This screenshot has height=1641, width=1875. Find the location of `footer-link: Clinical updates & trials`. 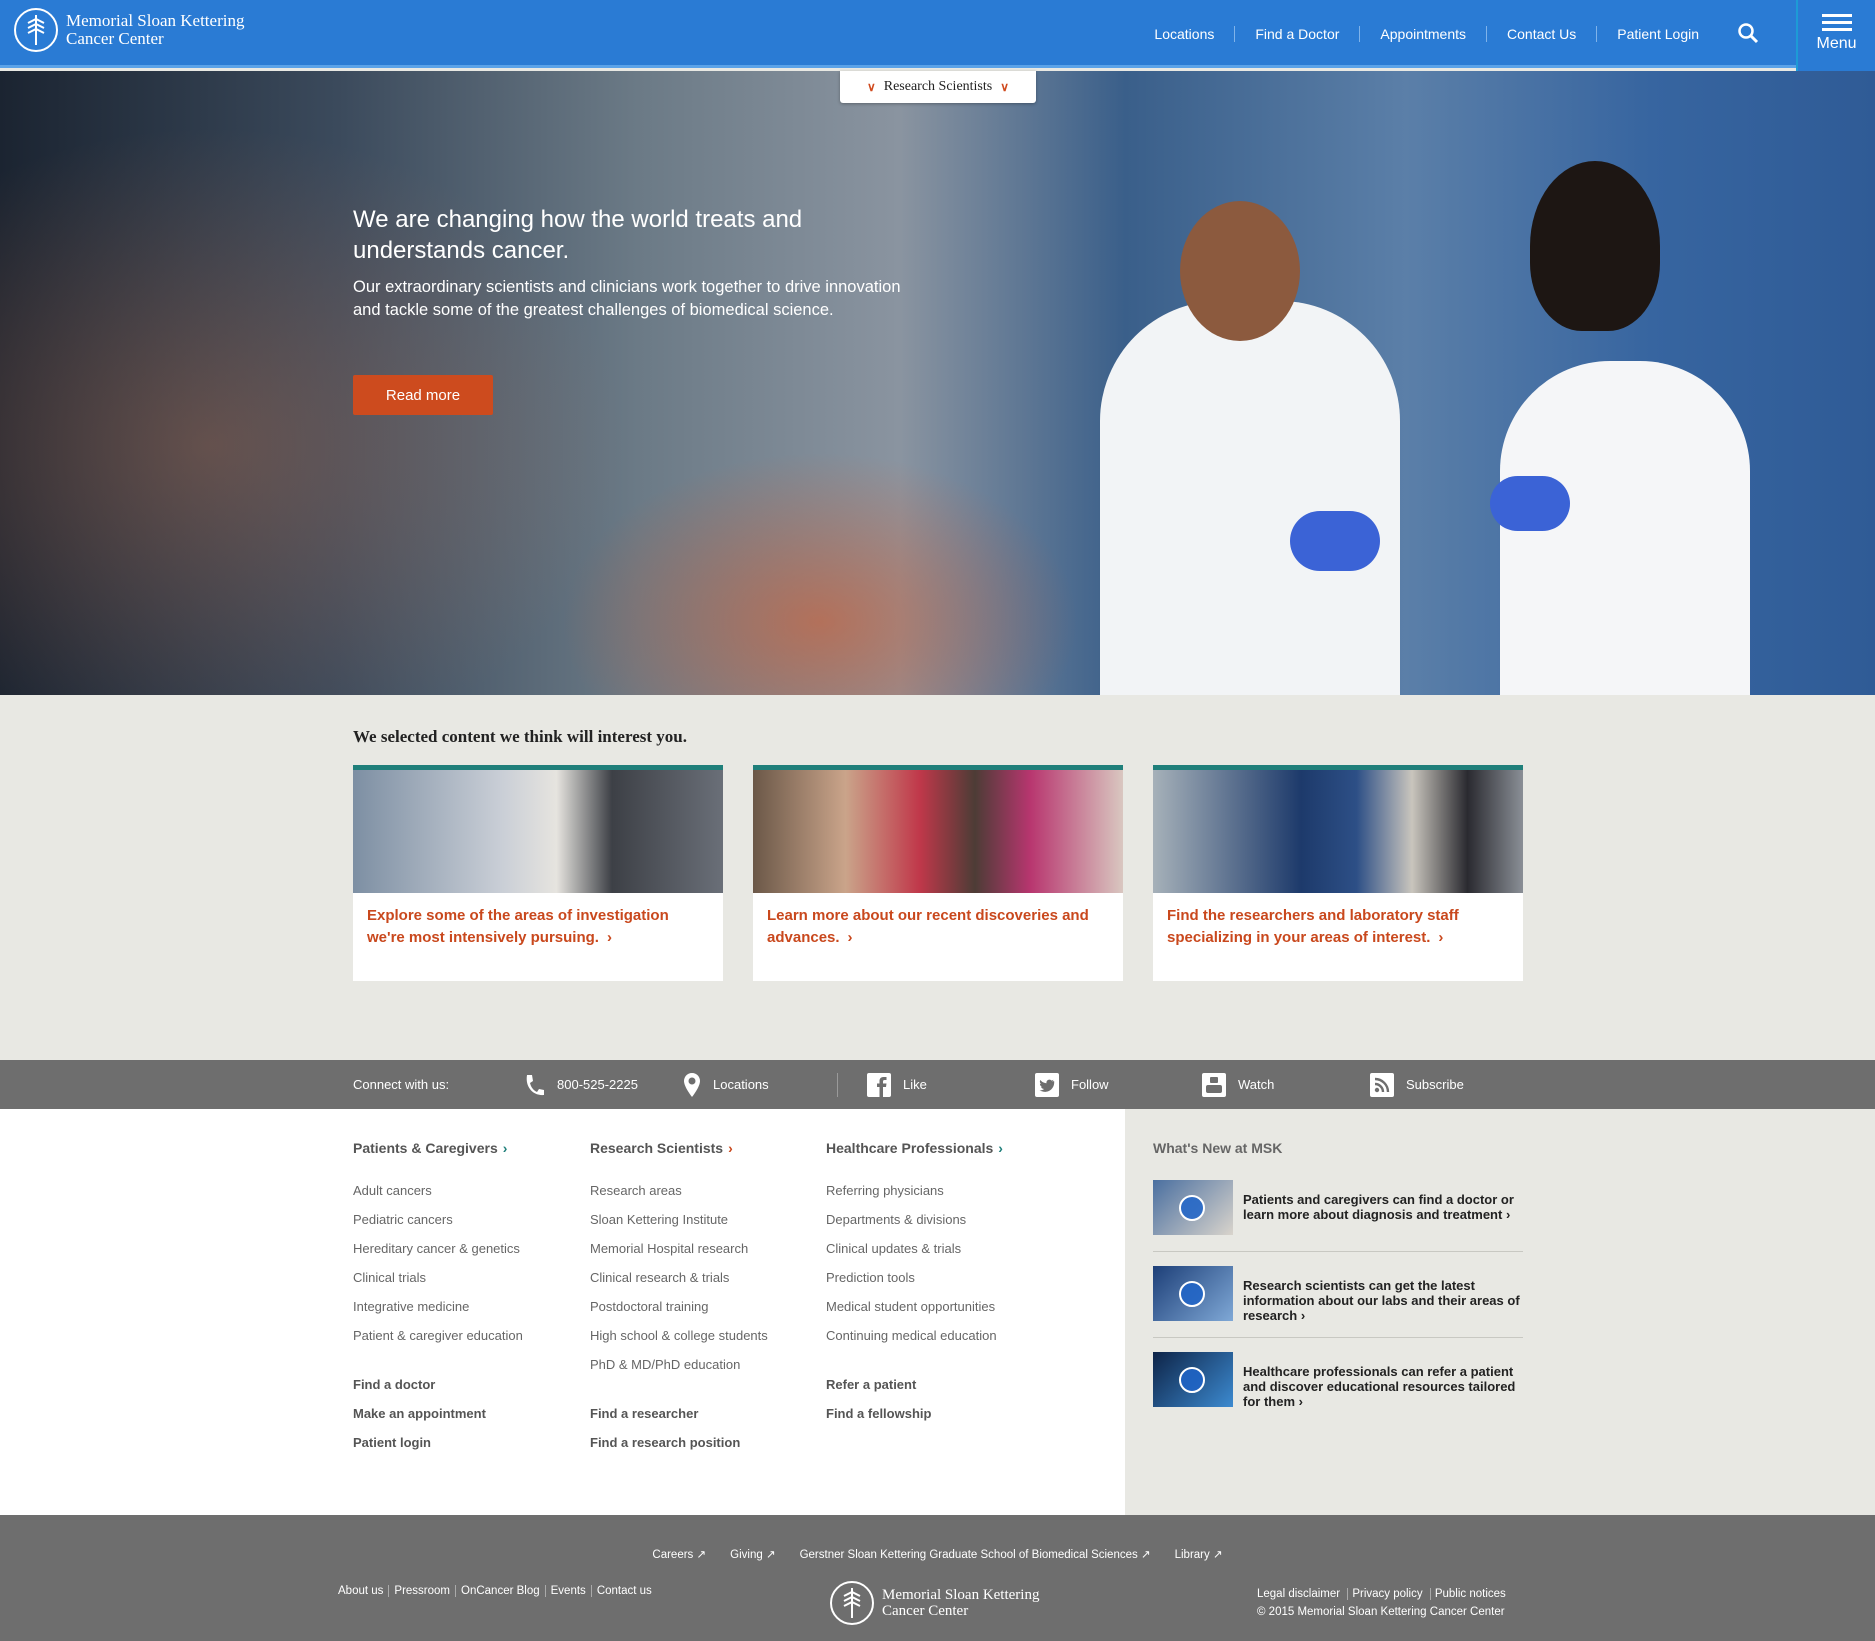

footer-link: Clinical updates & trials is located at coordinates (941, 1248).